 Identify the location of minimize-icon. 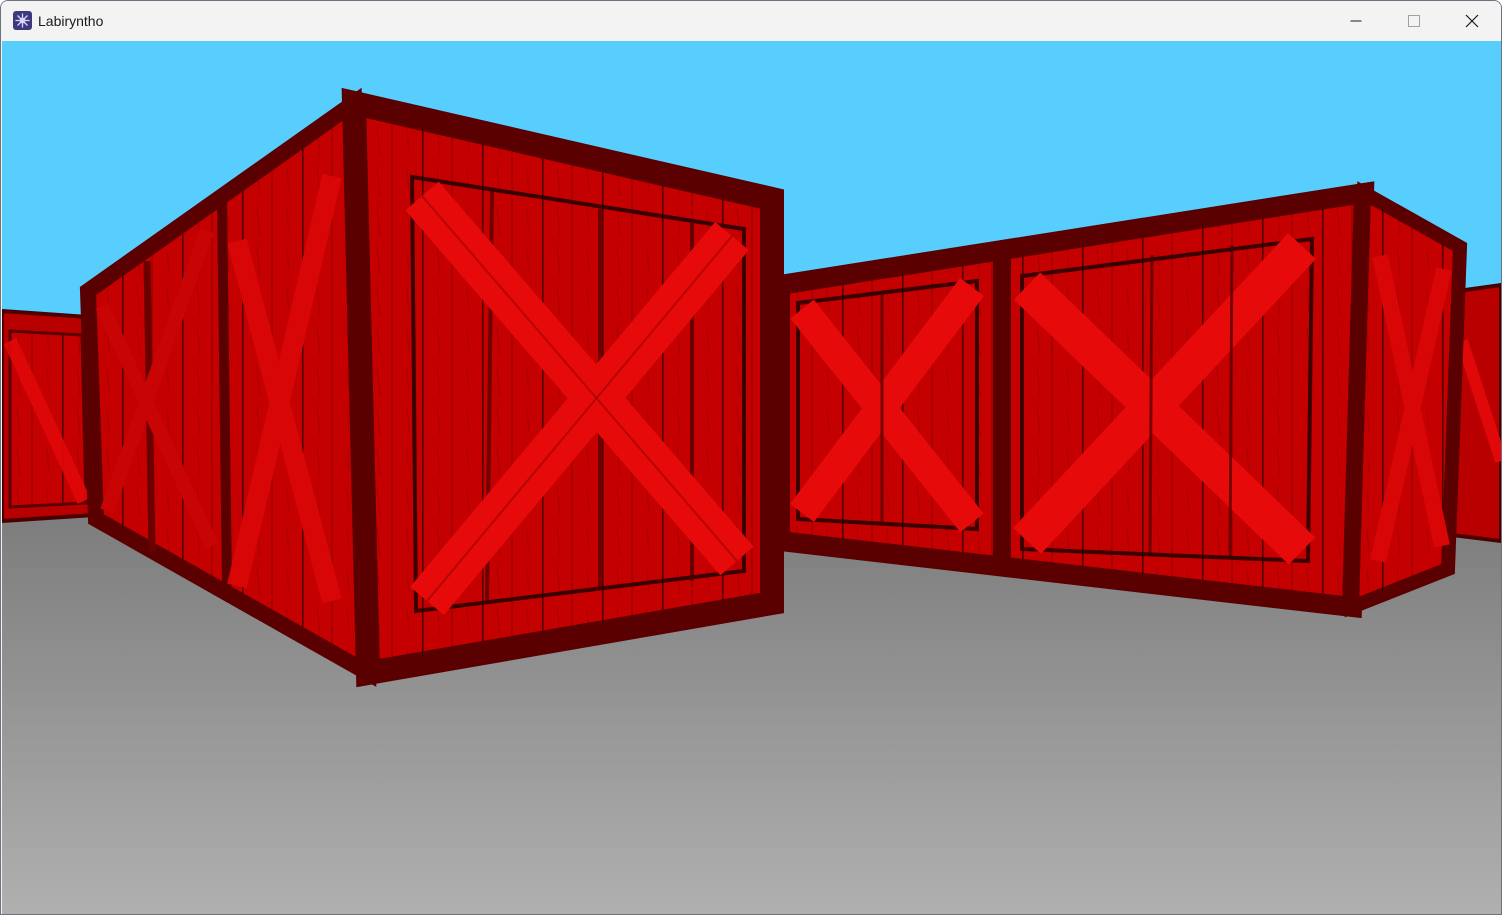
(1356, 21).